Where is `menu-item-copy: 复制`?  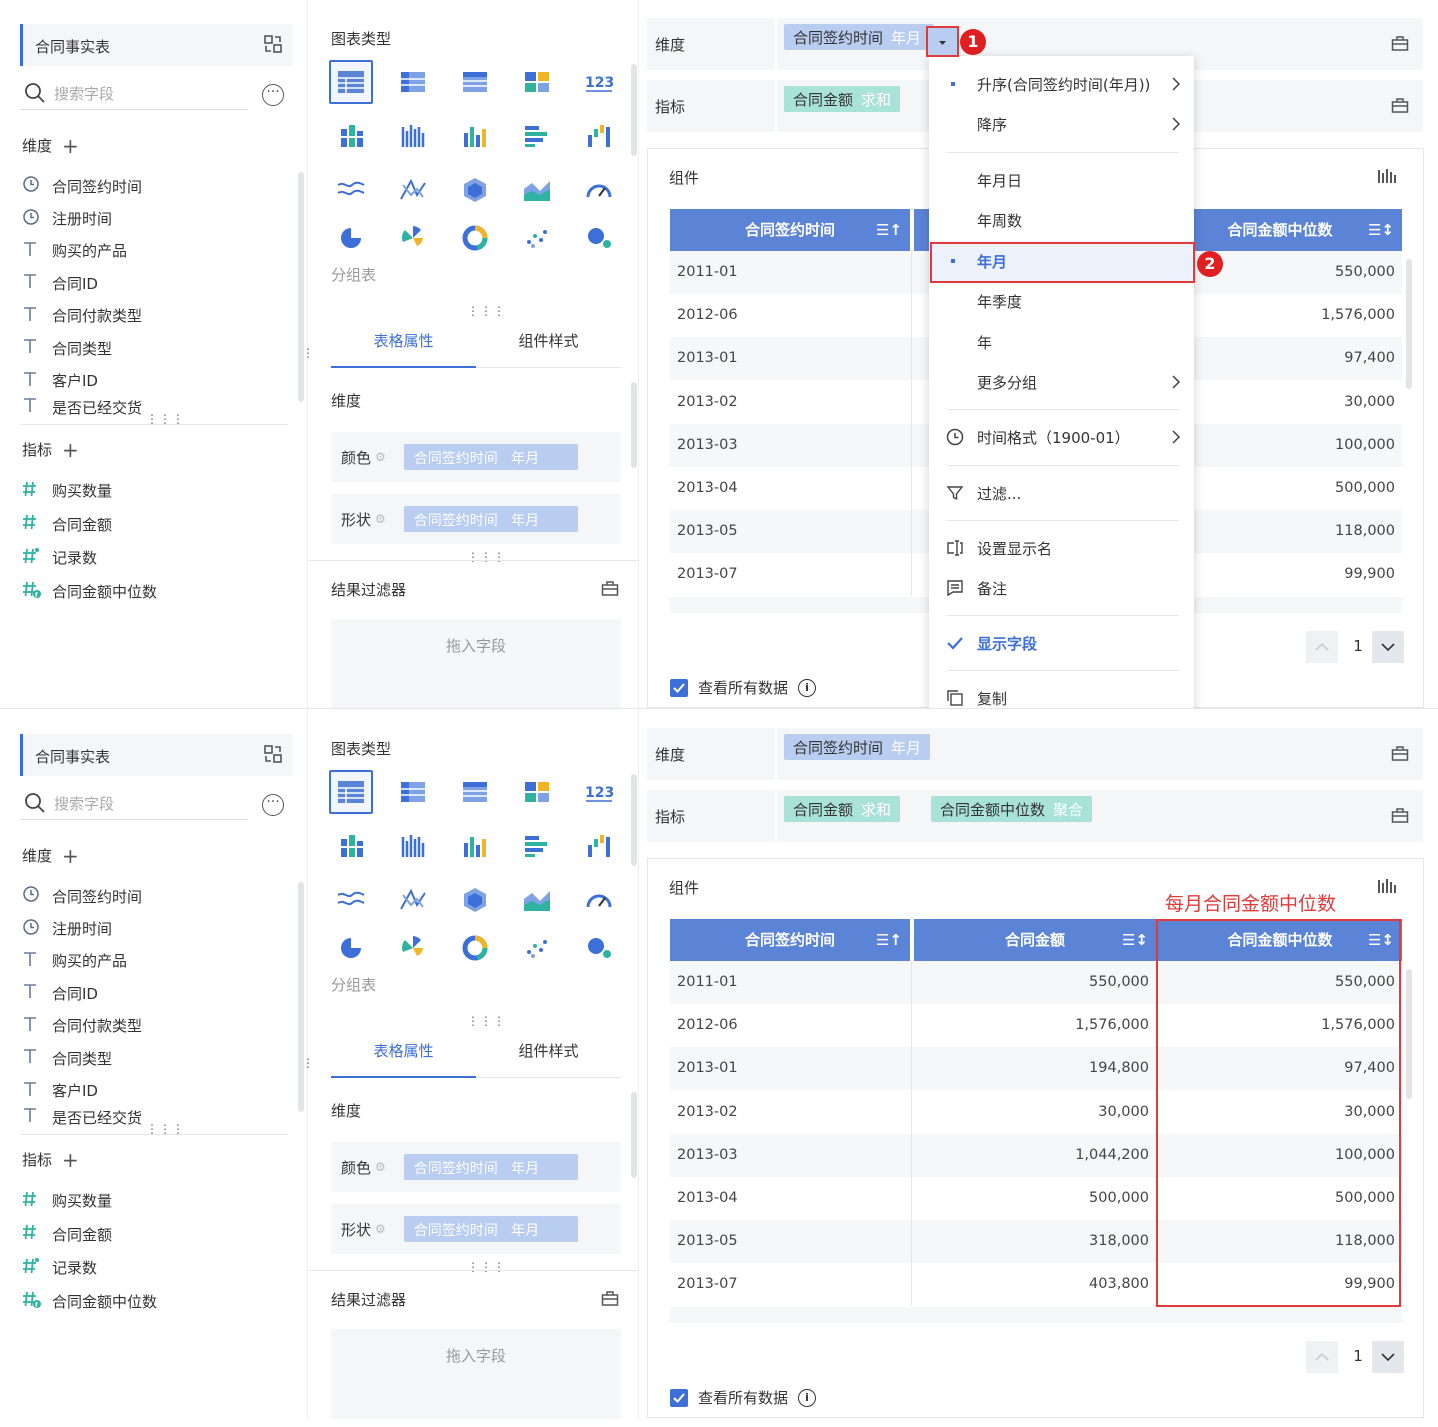
menu-item-copy: 复制 is located at coordinates (1061, 693).